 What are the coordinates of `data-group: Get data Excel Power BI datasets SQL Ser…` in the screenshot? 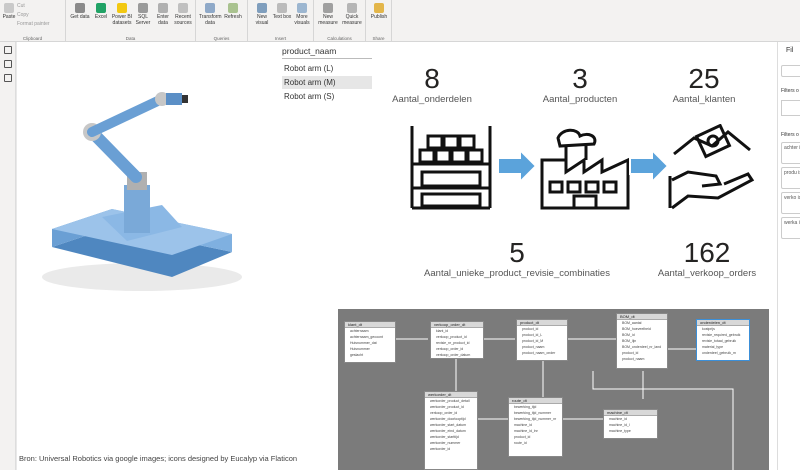 It's located at (131, 21).